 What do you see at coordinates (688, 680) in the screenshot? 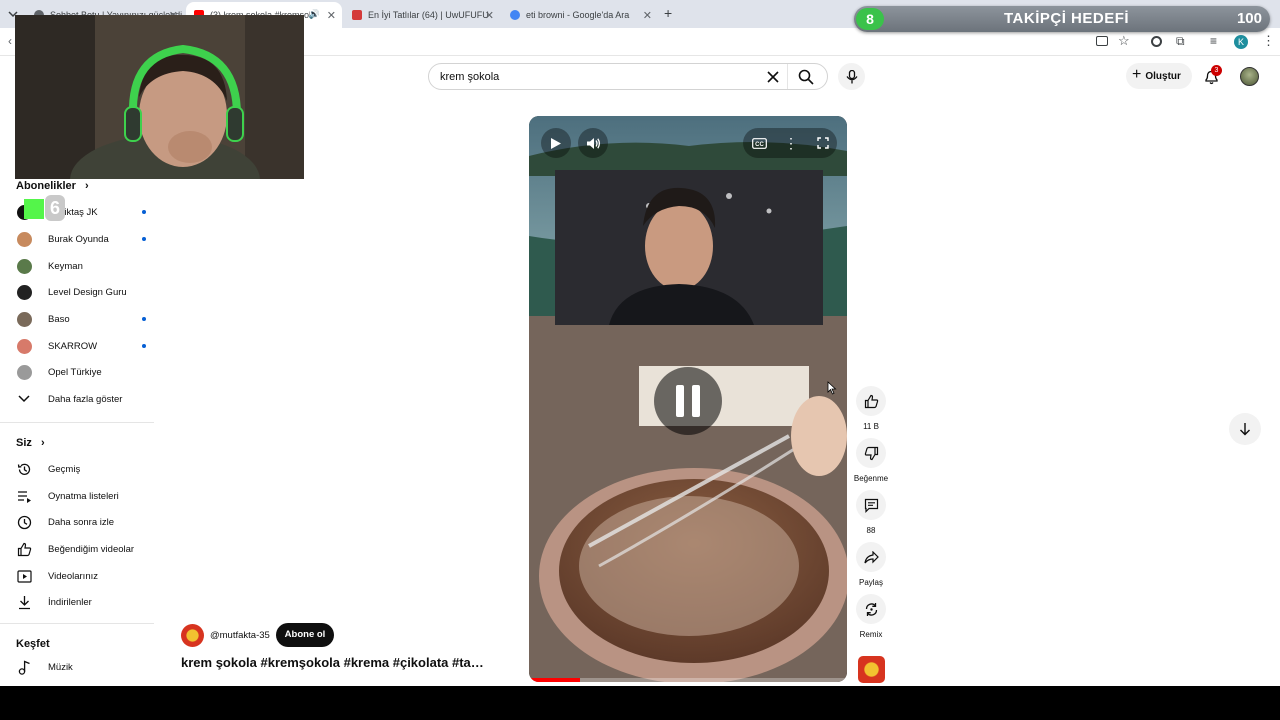
I see `video-progress-bar` at bounding box center [688, 680].